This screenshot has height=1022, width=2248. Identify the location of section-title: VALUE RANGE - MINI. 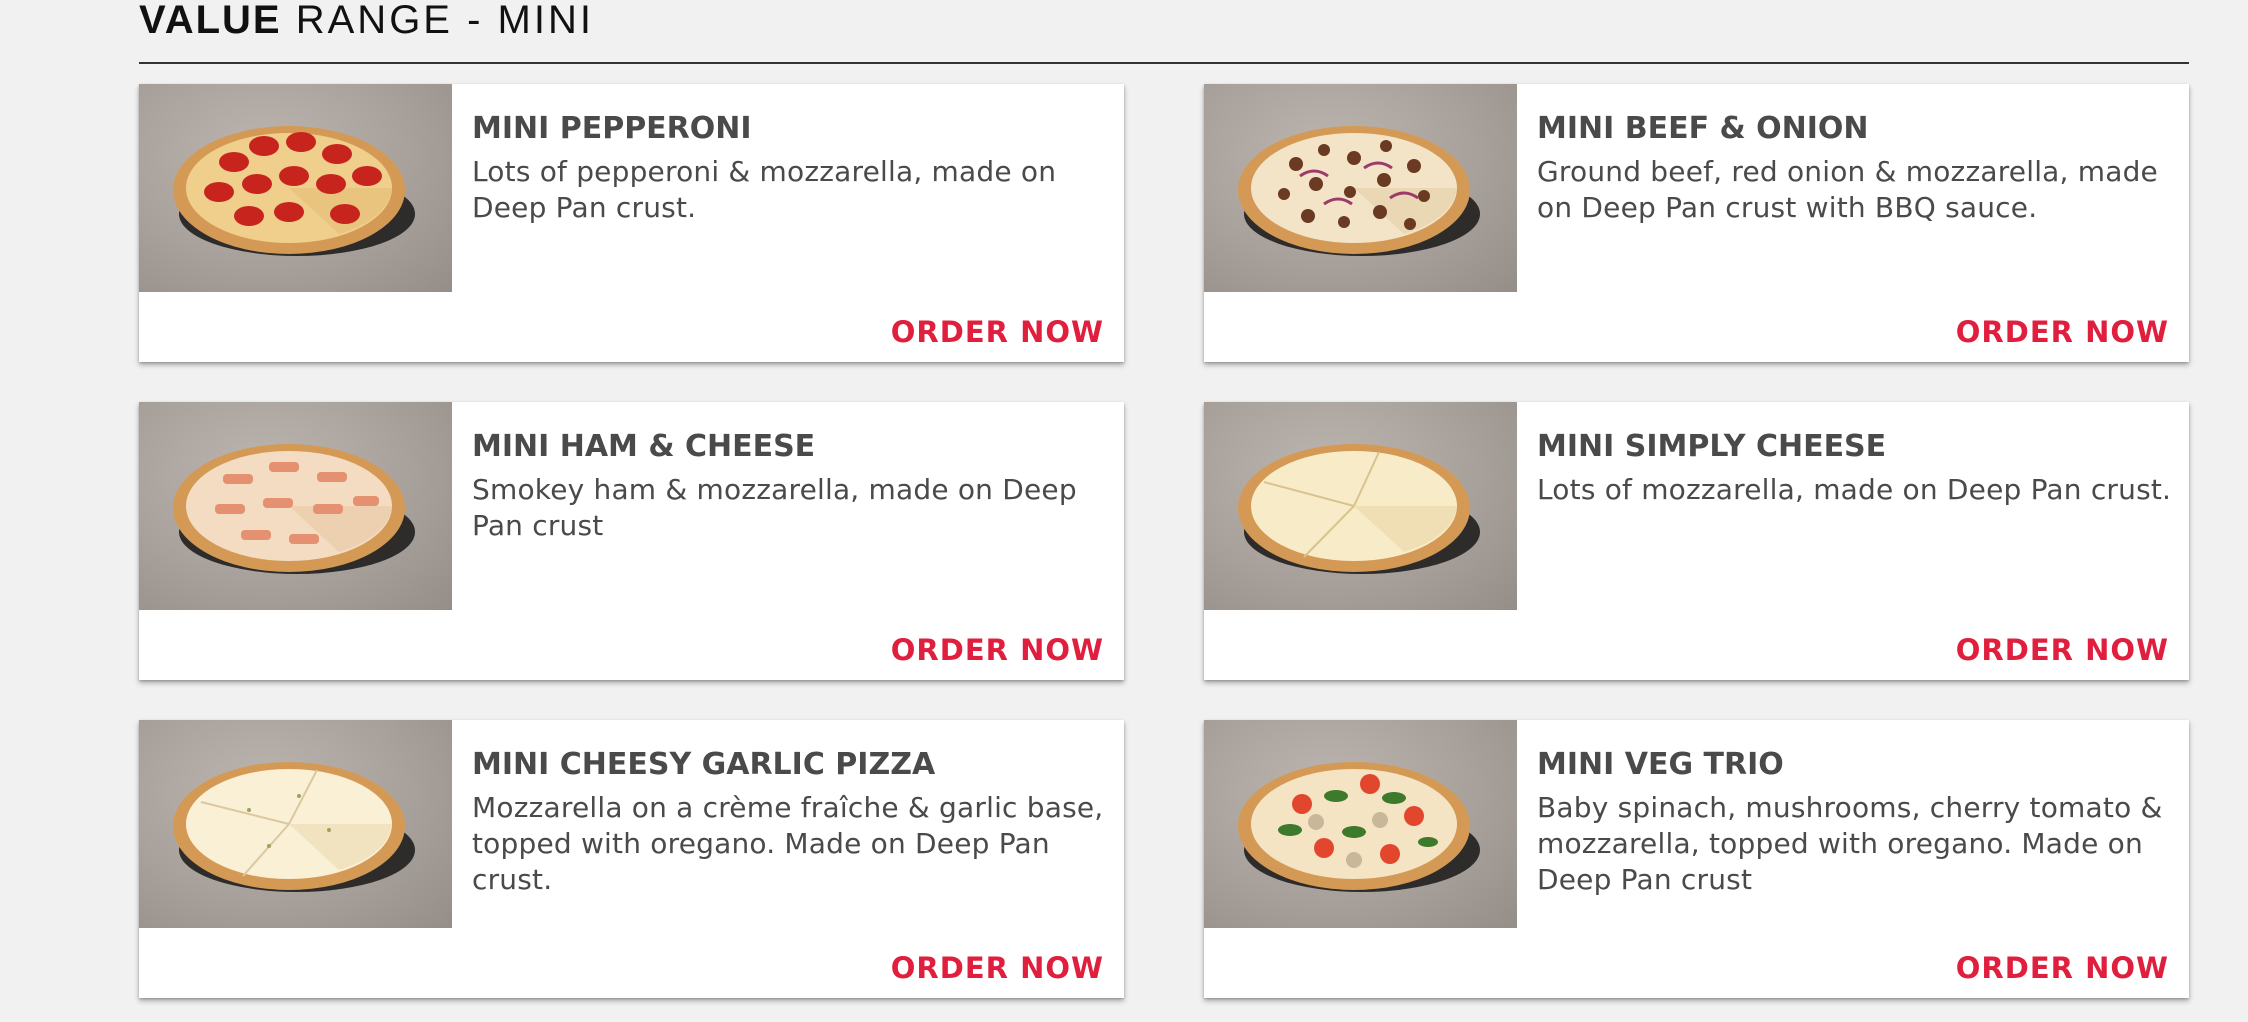
(366, 22).